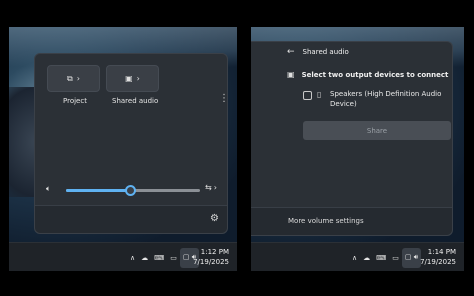 The image size is (474, 296). What do you see at coordinates (385, 99) in the screenshot?
I see `device-label: Speakers (High Definition Audio Device)` at bounding box center [385, 99].